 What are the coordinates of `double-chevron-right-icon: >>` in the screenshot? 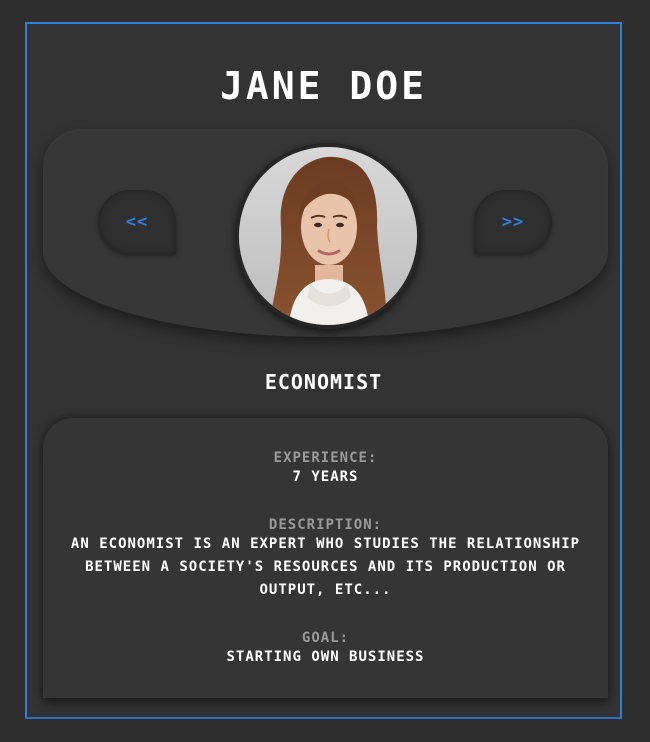 It's located at (513, 222).